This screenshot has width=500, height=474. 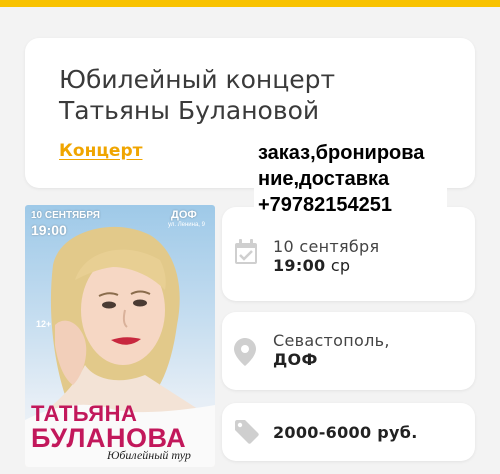 I want to click on date-info-text: 10 сентября 19:00 ср, so click(x=326, y=256).